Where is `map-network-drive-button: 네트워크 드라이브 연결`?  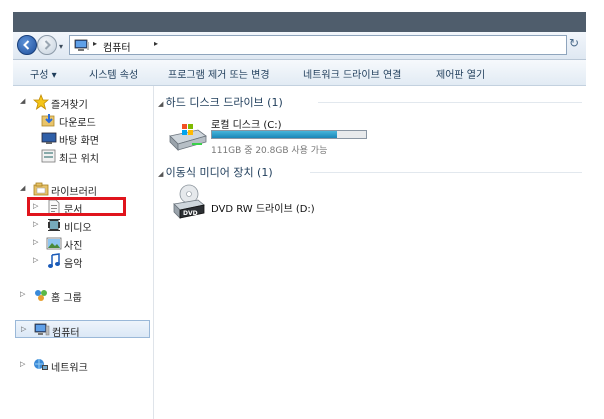 map-network-drive-button: 네트워크 드라이브 연결 is located at coordinates (352, 73).